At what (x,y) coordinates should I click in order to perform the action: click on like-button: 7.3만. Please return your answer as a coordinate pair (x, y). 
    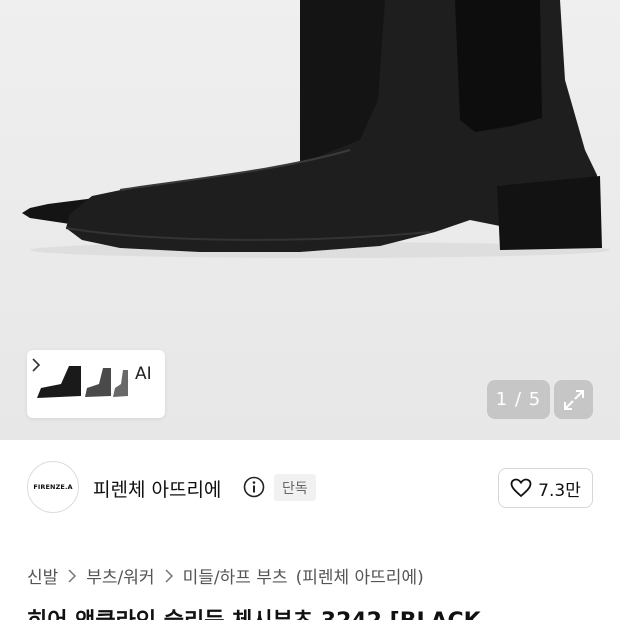
    Looking at the image, I should click on (545, 488).